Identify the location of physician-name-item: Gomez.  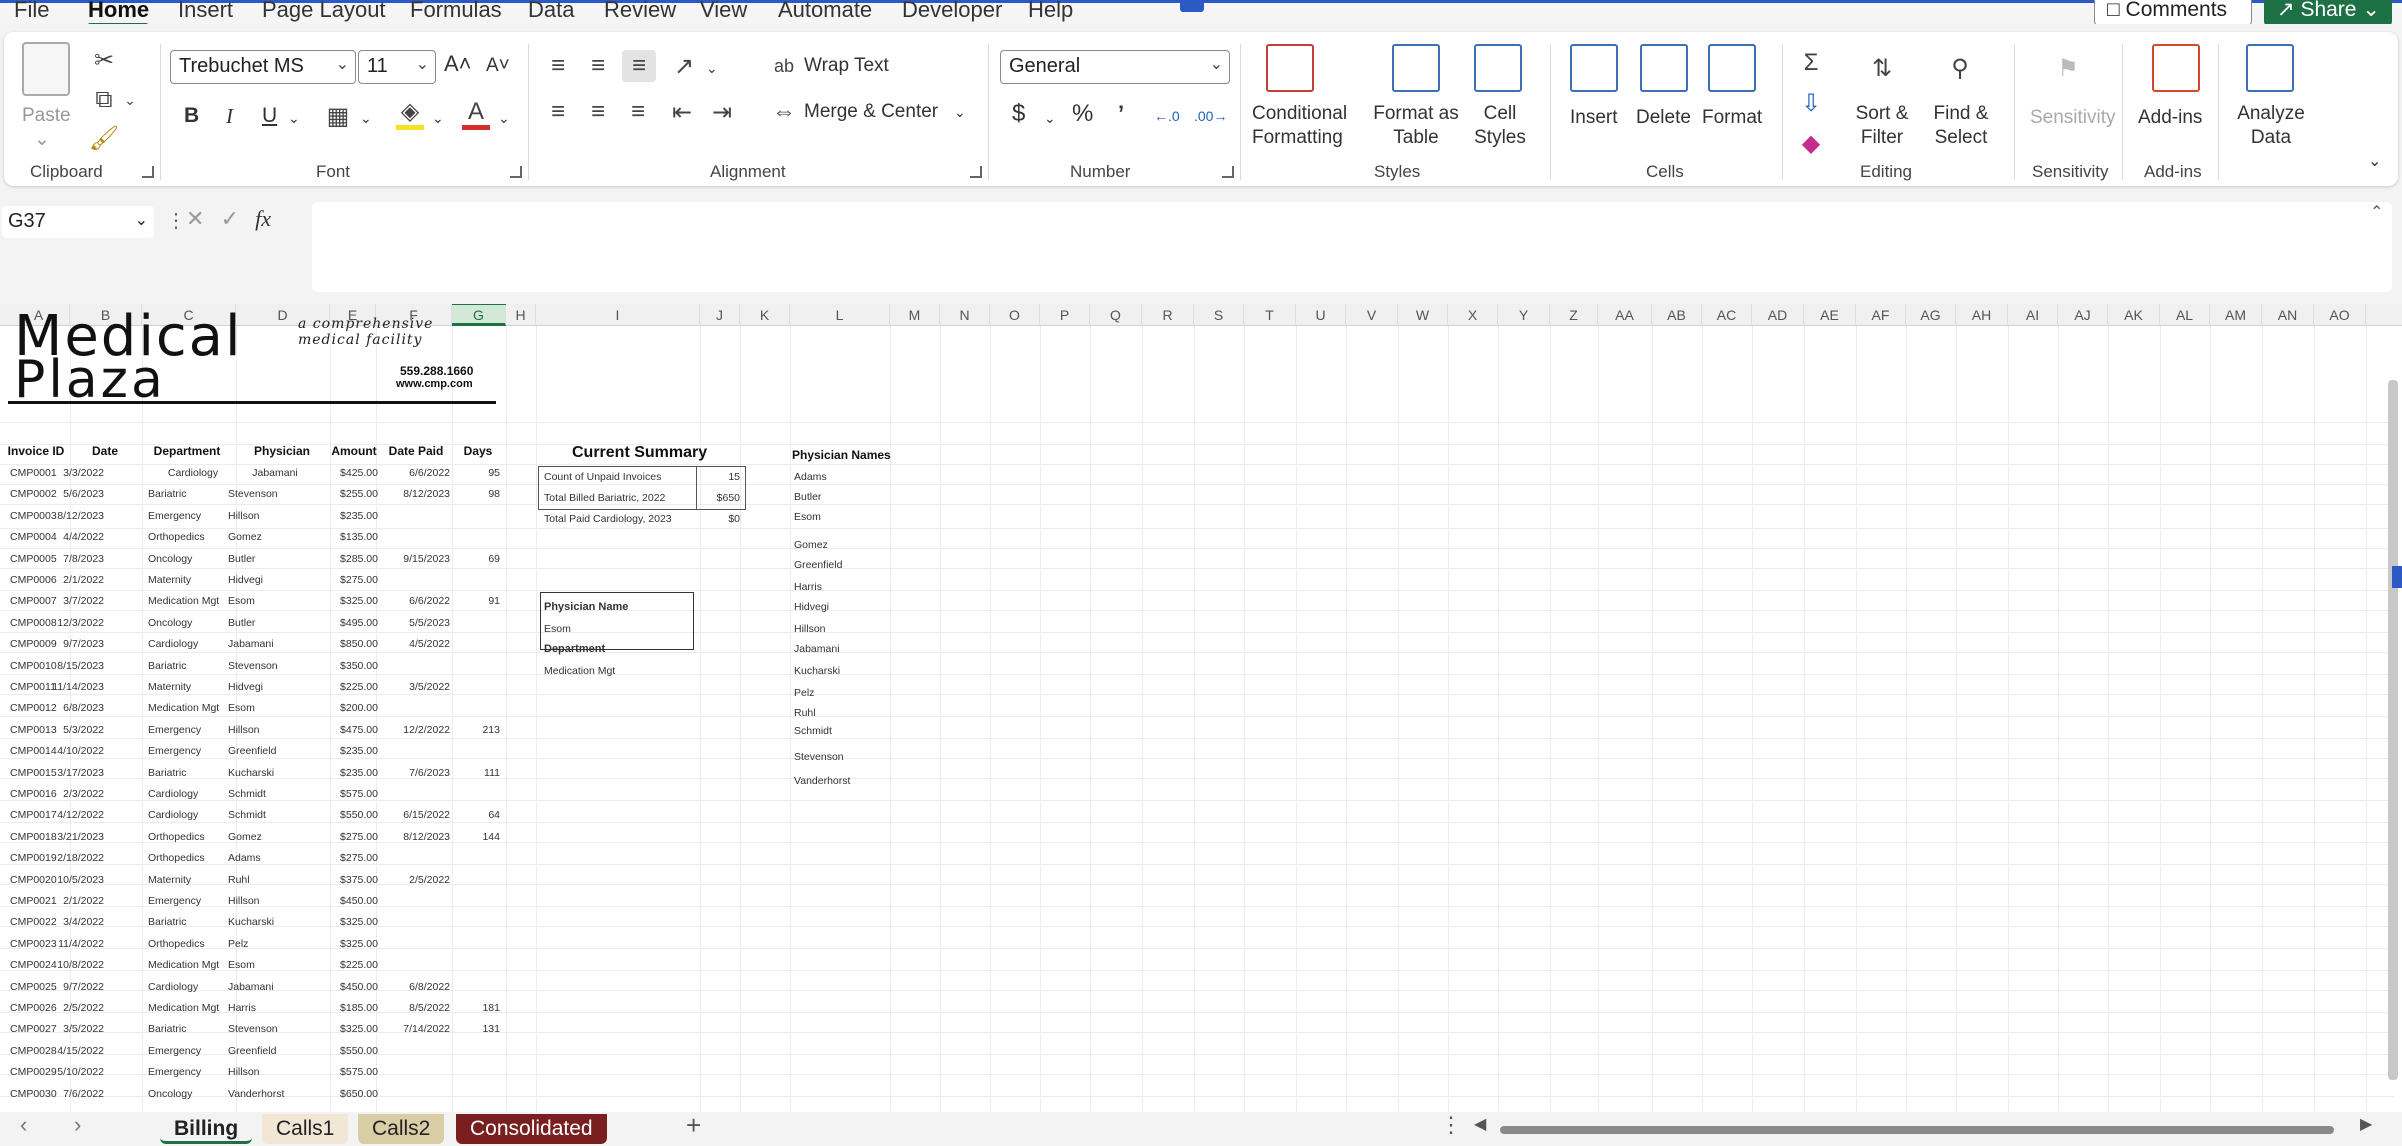
(811, 545).